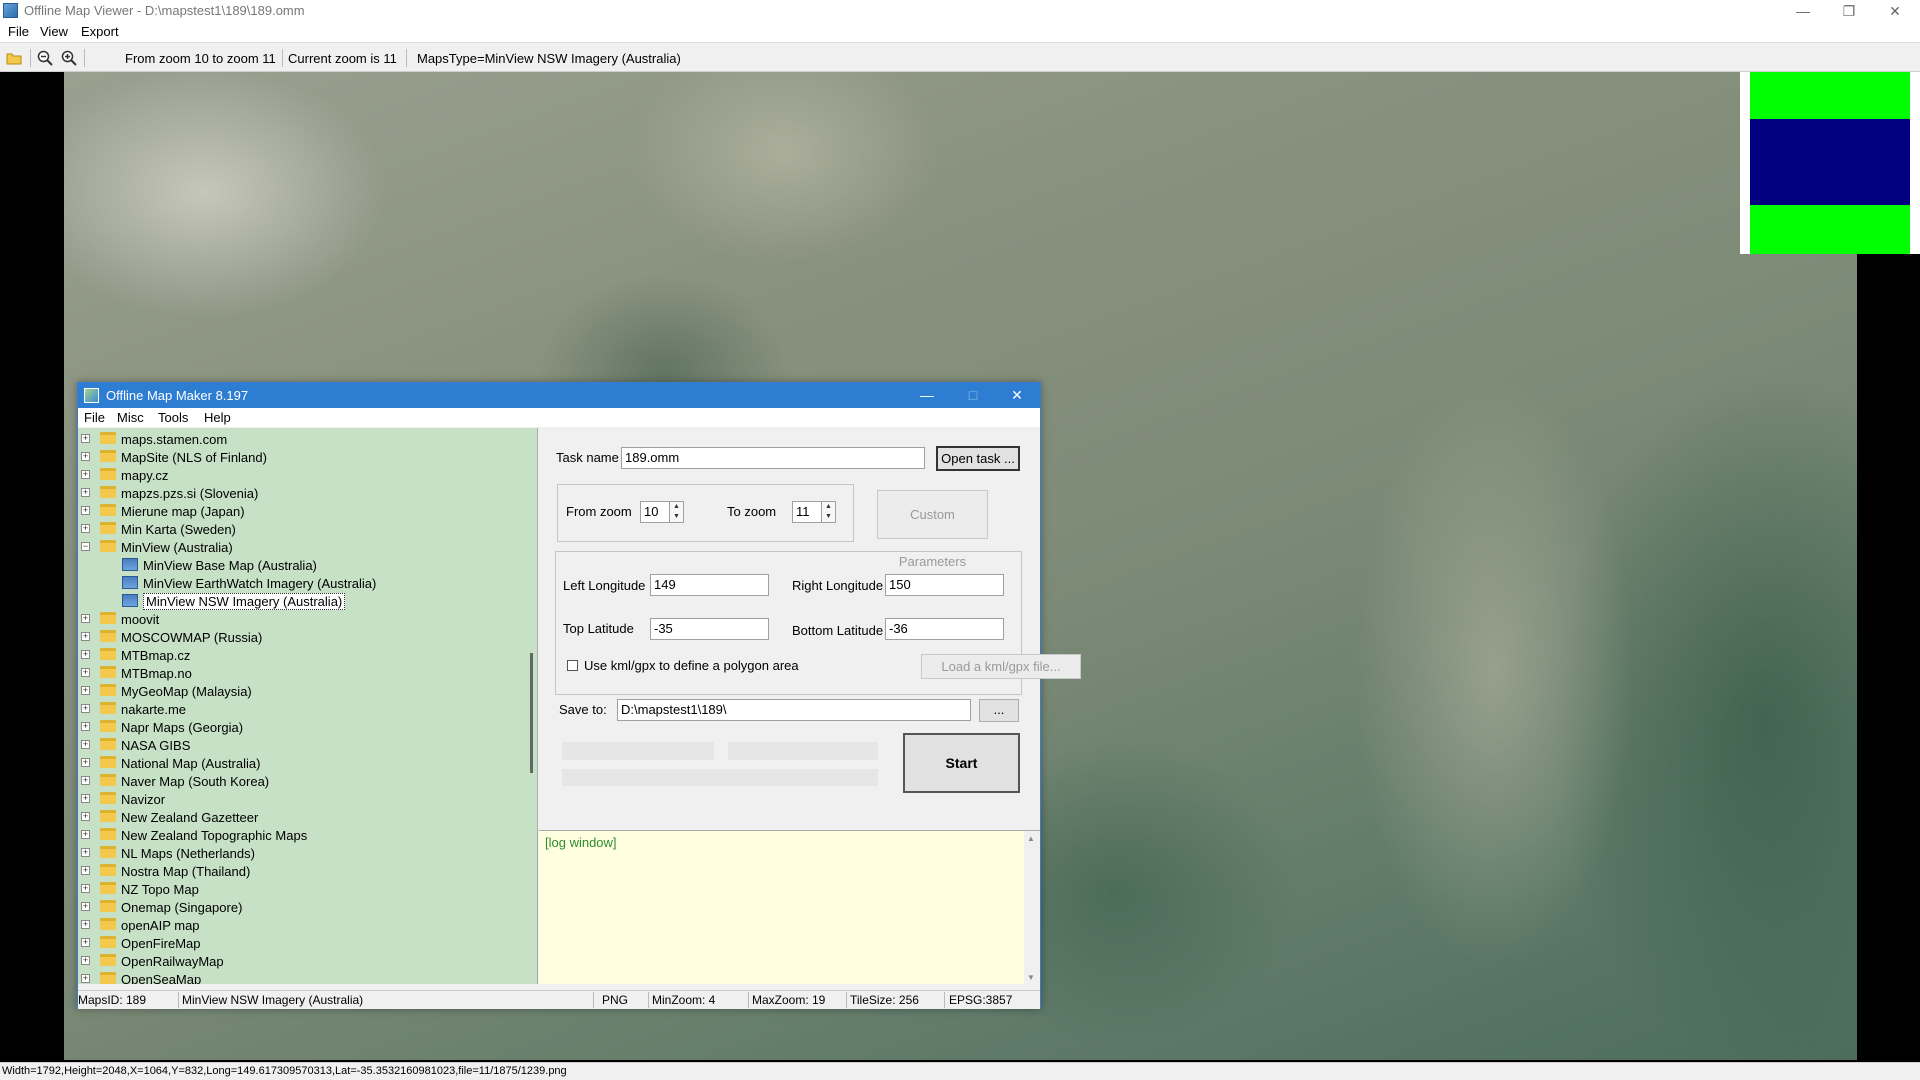 The image size is (1920, 1080). What do you see at coordinates (298, 817) in the screenshot?
I see `tree-folder-item: + New Zealand Gazetteer` at bounding box center [298, 817].